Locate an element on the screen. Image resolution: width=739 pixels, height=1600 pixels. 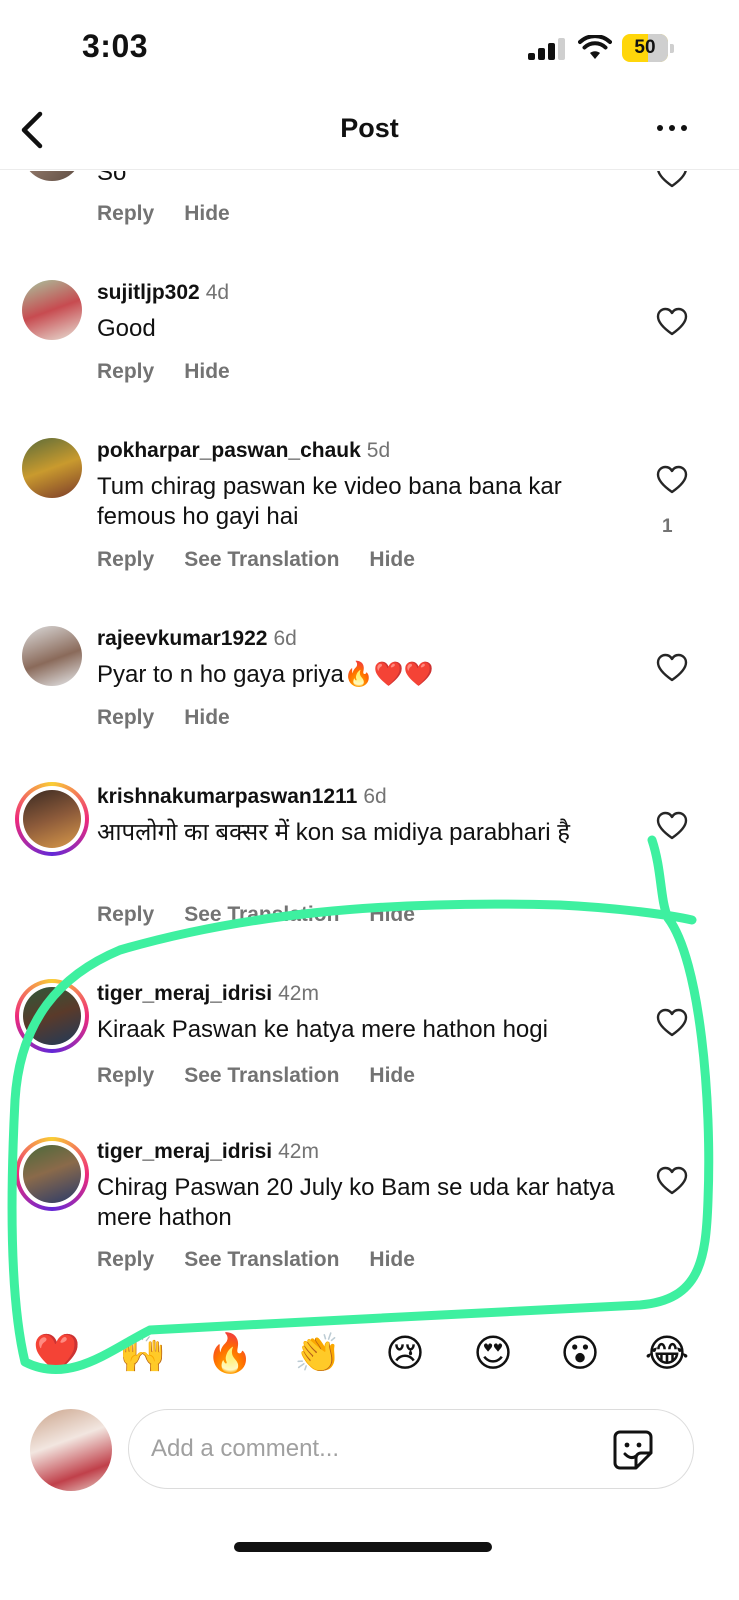
battery-level: 50 is located at coordinates (645, 47).